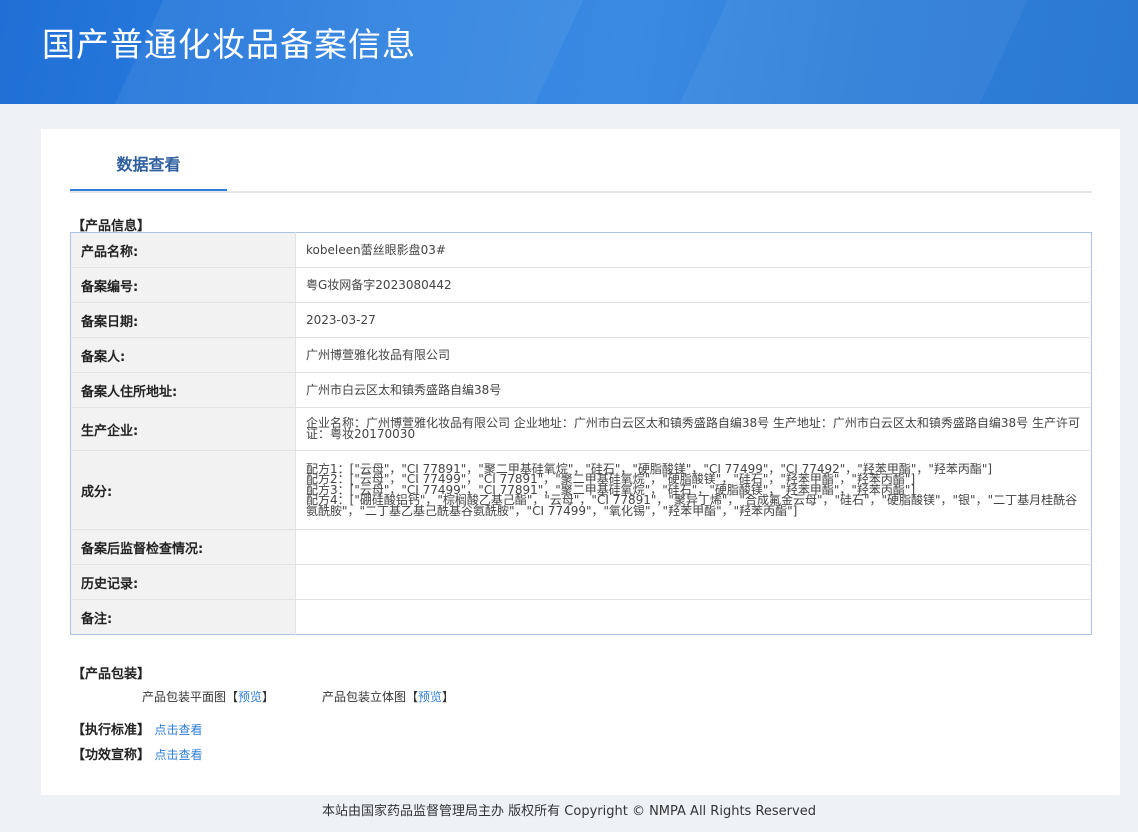 The width and height of the screenshot is (1138, 832). I want to click on row-value: 广州博萱雅化妆品有限公司, so click(693, 355).